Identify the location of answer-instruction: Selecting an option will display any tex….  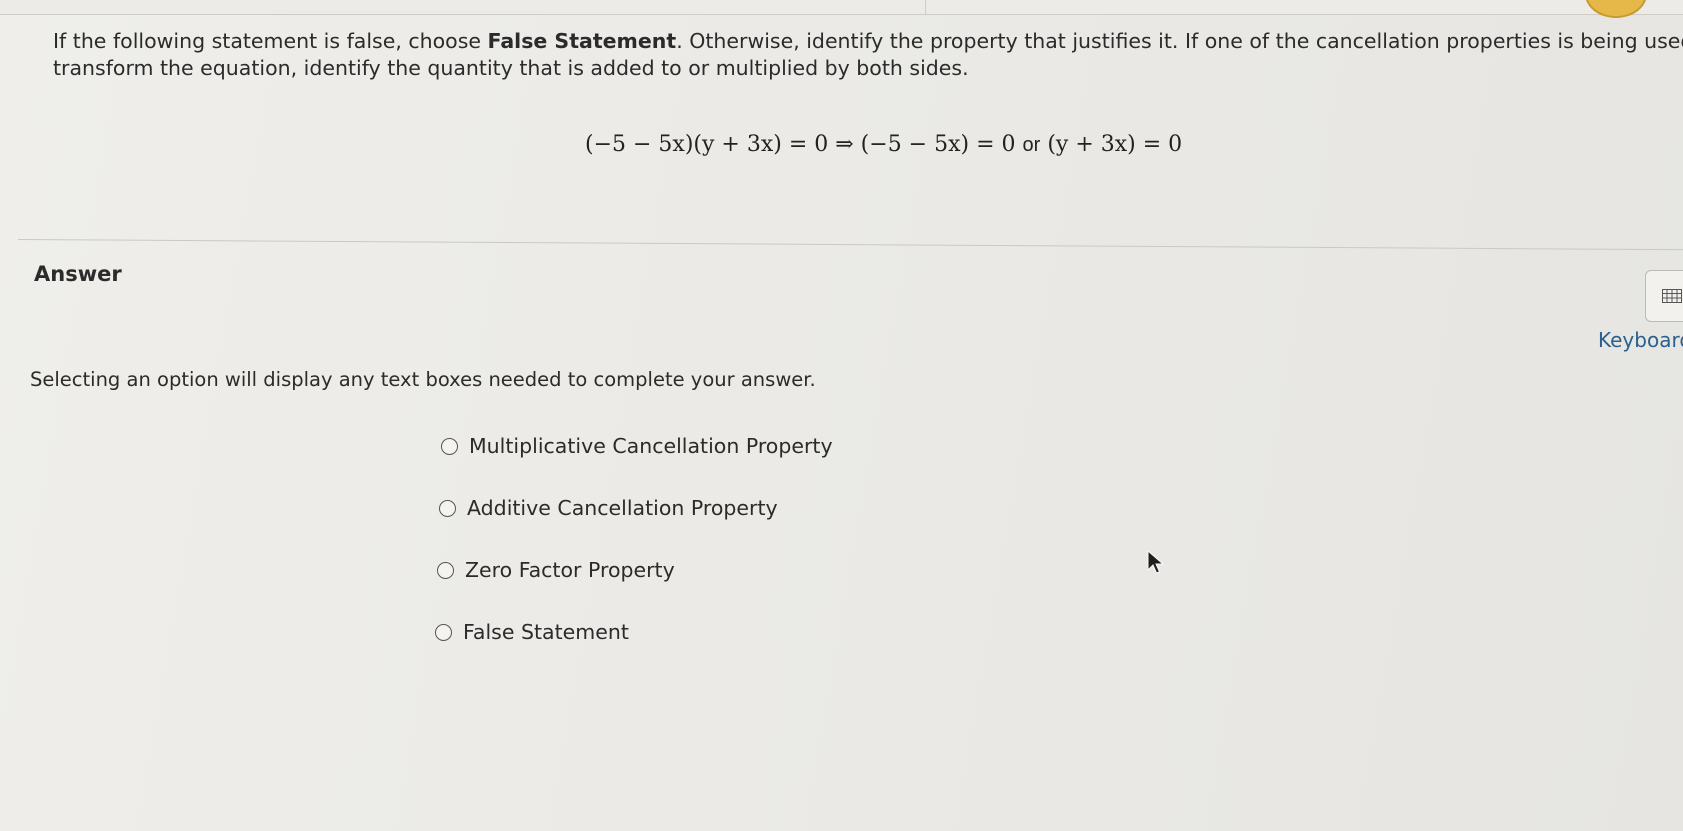
(423, 379).